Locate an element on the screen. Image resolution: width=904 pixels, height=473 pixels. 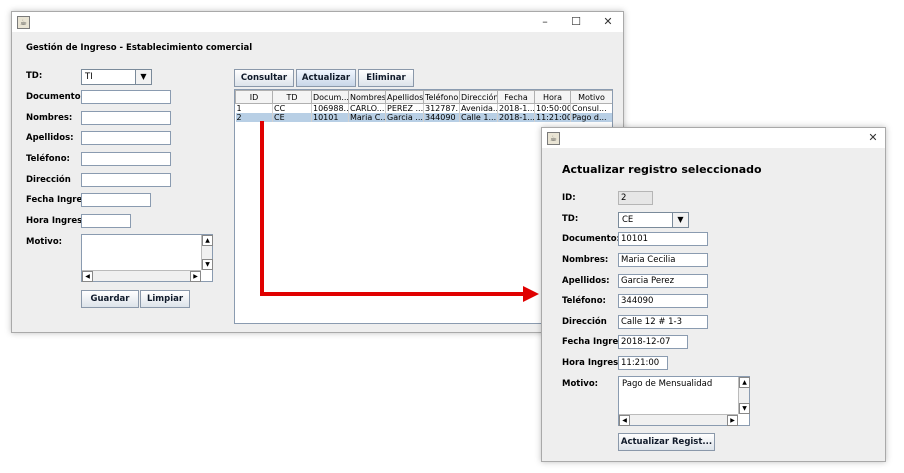
dialog-documento-label: Documento: is located at coordinates (591, 239).